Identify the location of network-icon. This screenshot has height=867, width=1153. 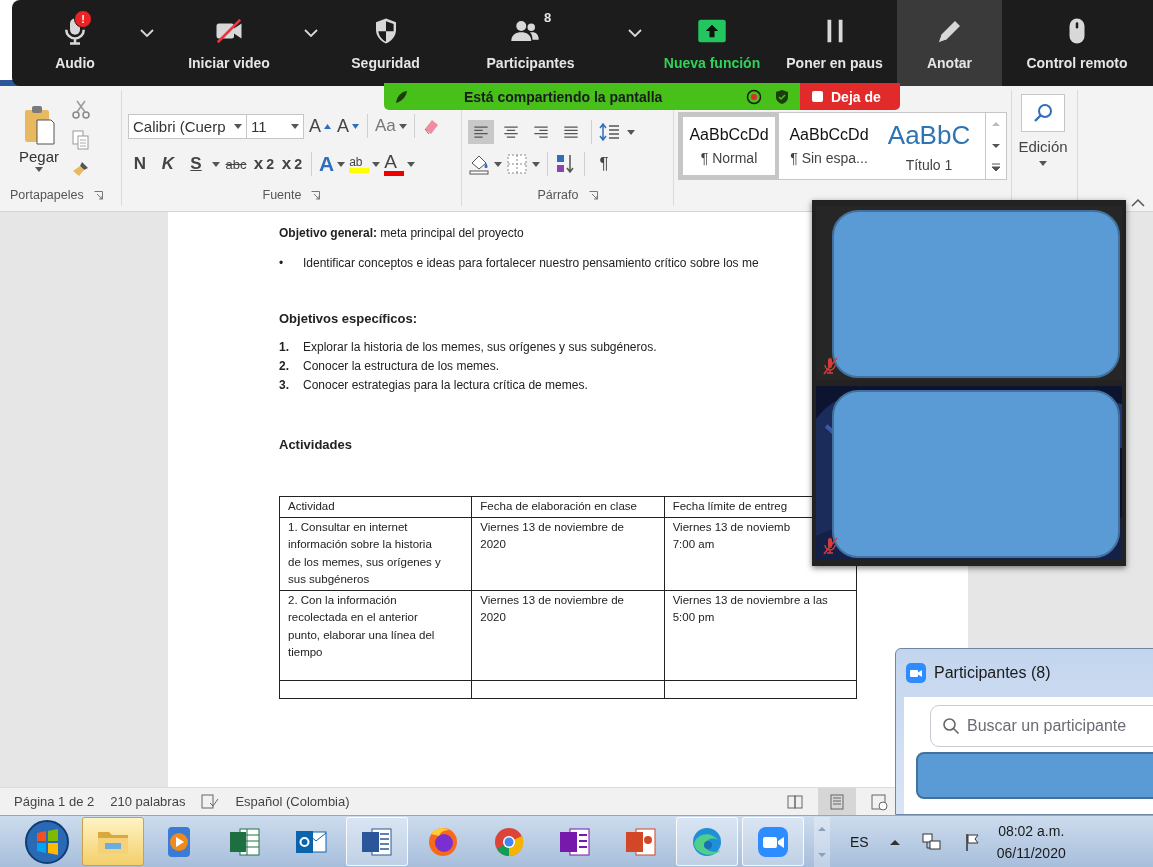
(931, 841).